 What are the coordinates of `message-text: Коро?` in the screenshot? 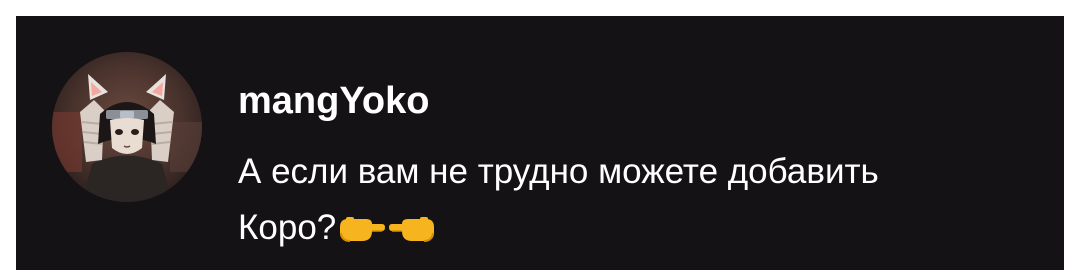 It's located at (287, 227).